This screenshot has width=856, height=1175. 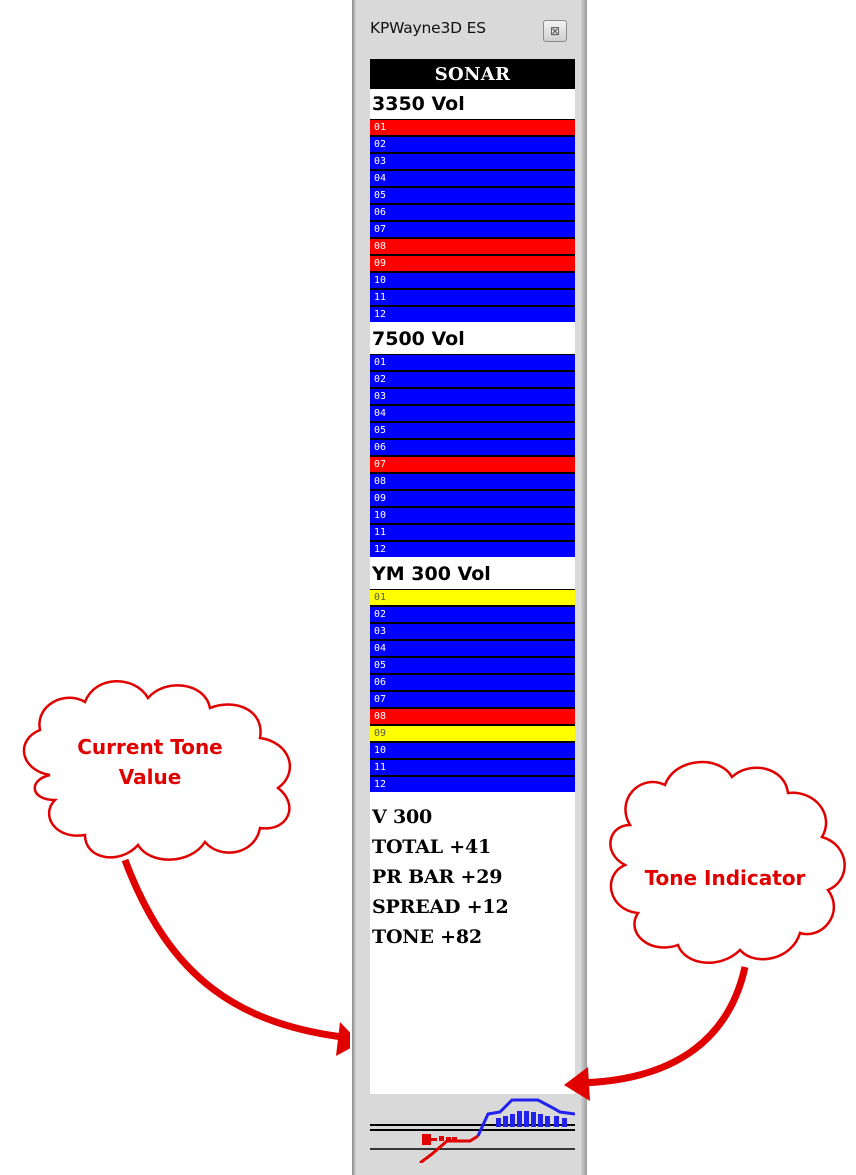 I want to click on arrow-curve-left, so click(x=235, y=950).